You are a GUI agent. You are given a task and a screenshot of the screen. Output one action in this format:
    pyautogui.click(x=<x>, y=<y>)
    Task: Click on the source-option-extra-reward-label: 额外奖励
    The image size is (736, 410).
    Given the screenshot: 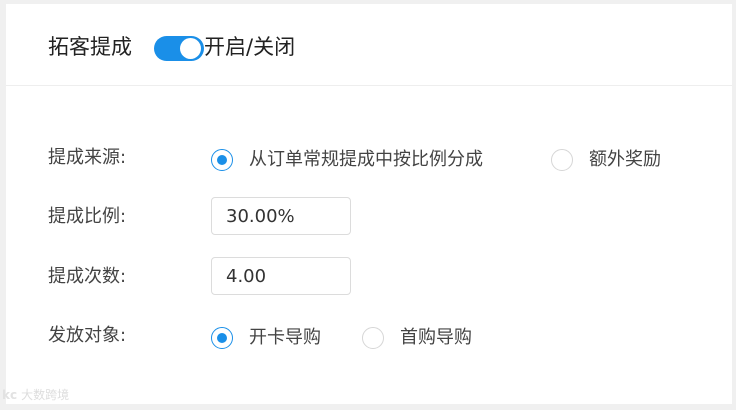 What is the action you would take?
    pyautogui.click(x=625, y=159)
    